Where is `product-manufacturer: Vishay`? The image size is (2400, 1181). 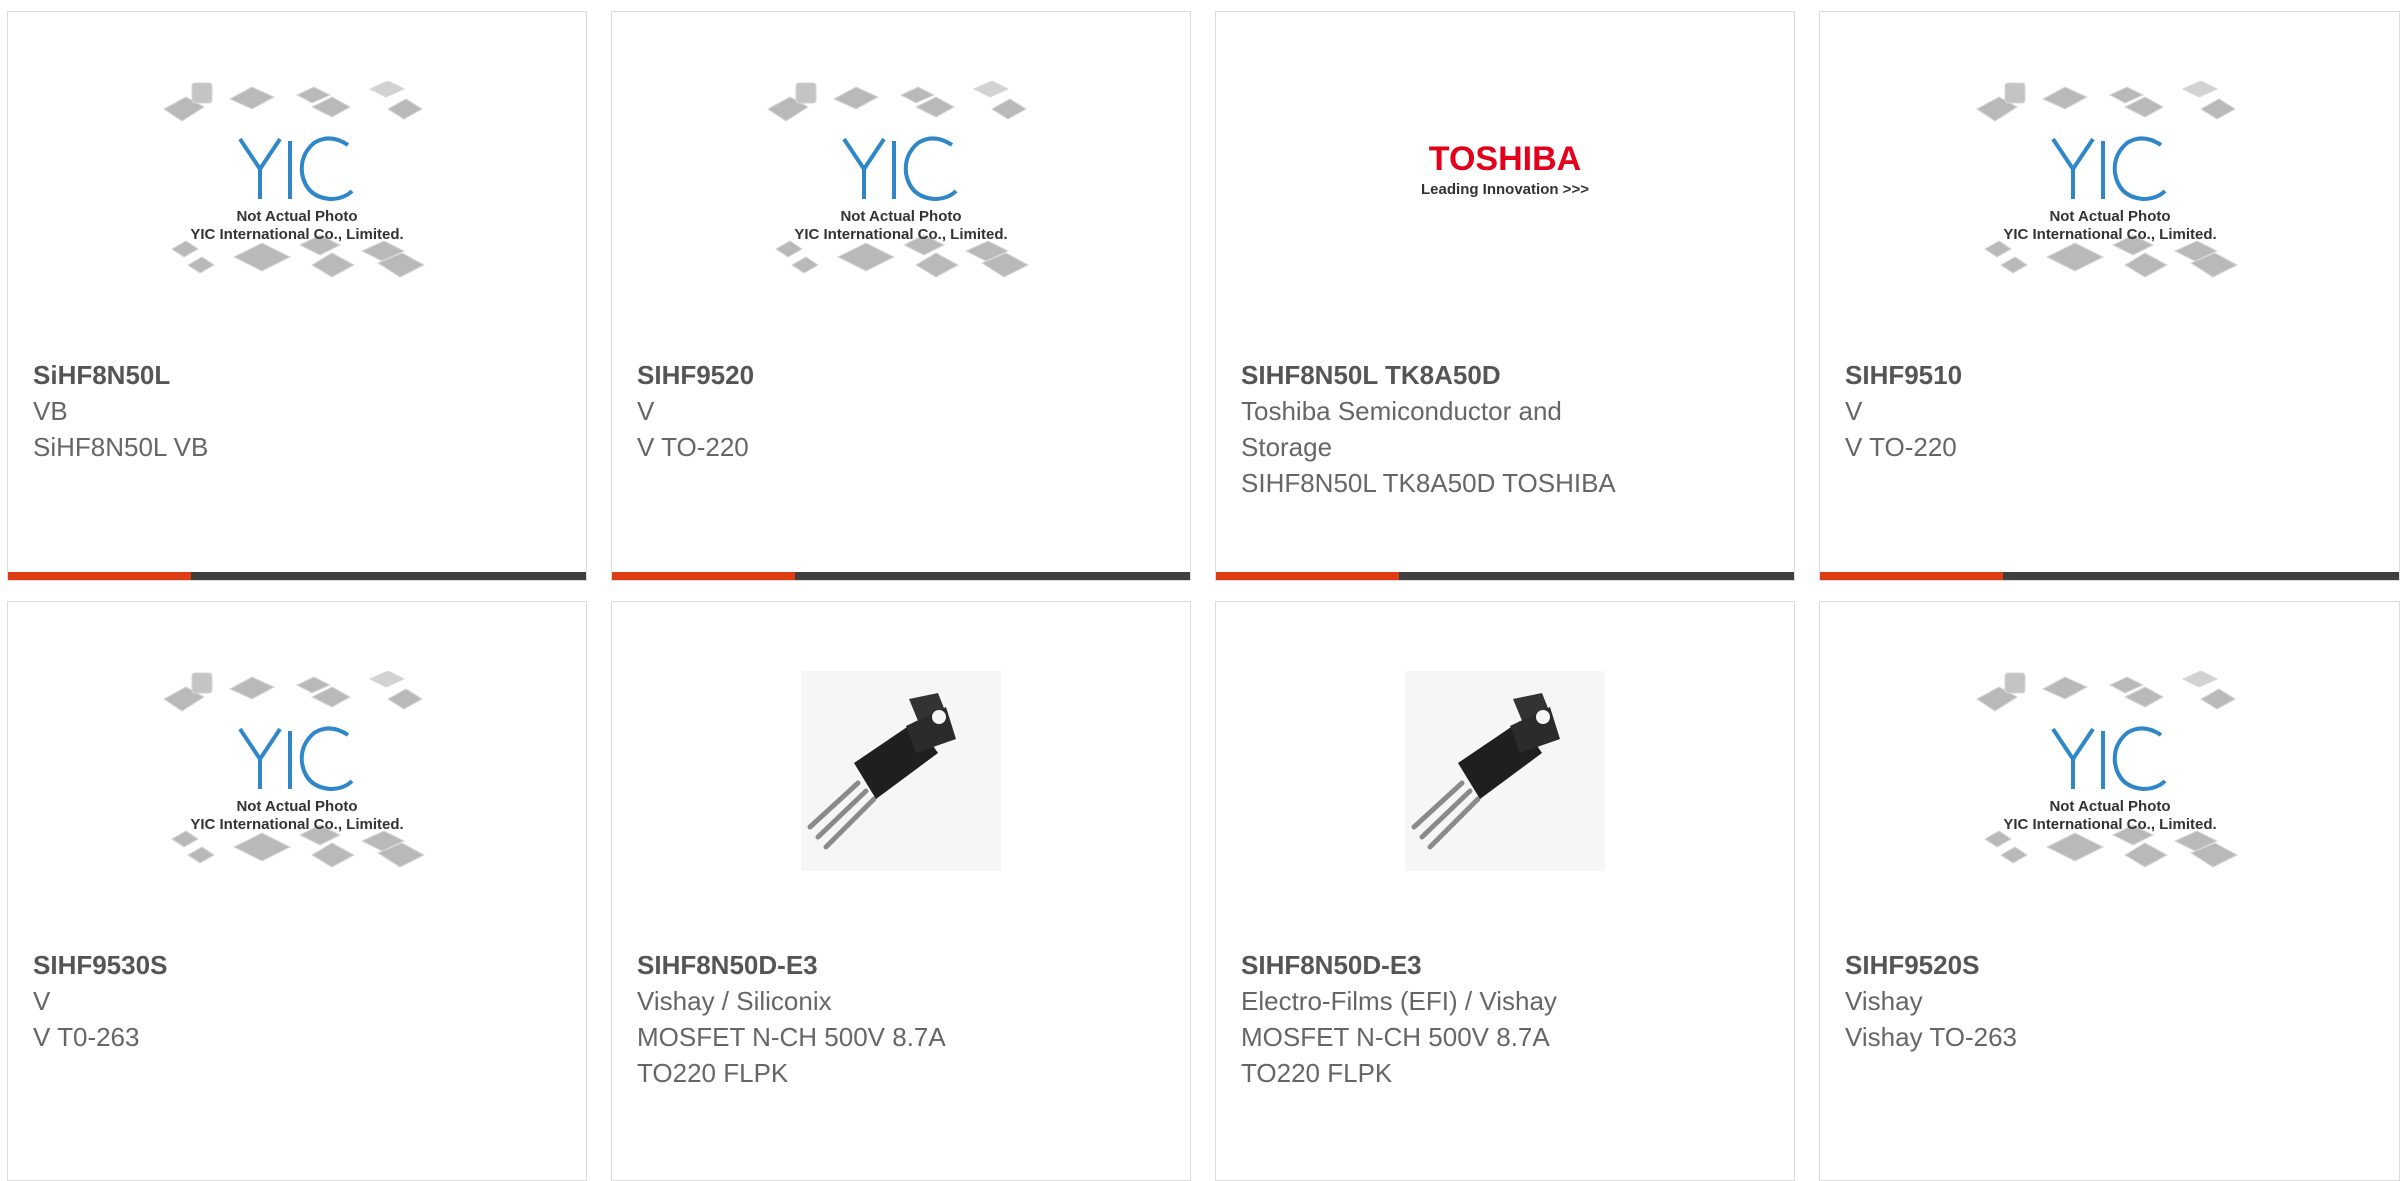
product-manufacturer: Vishay is located at coordinates (1884, 1001).